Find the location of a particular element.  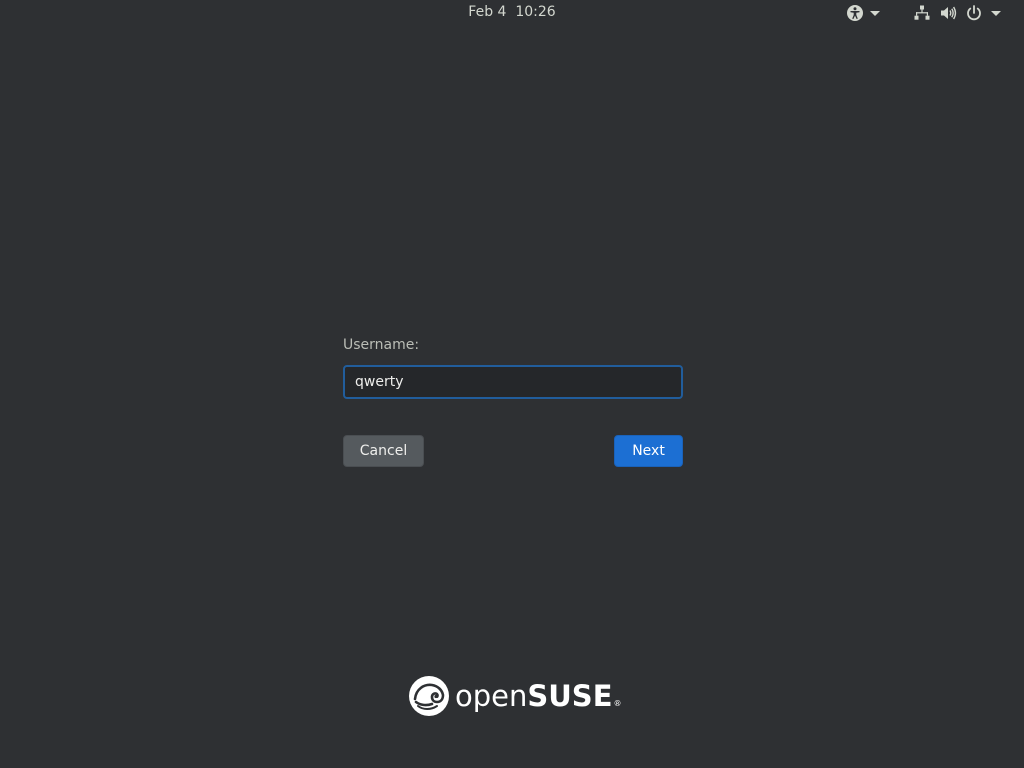

logo-text-suse: SUSE is located at coordinates (570, 696).